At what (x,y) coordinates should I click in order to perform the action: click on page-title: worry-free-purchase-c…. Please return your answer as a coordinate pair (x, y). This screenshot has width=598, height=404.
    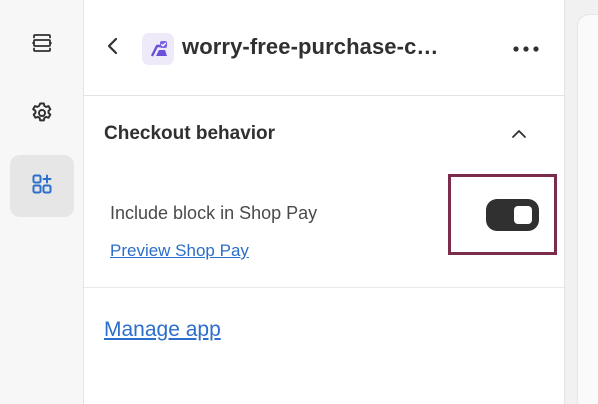
    Looking at the image, I should click on (310, 46).